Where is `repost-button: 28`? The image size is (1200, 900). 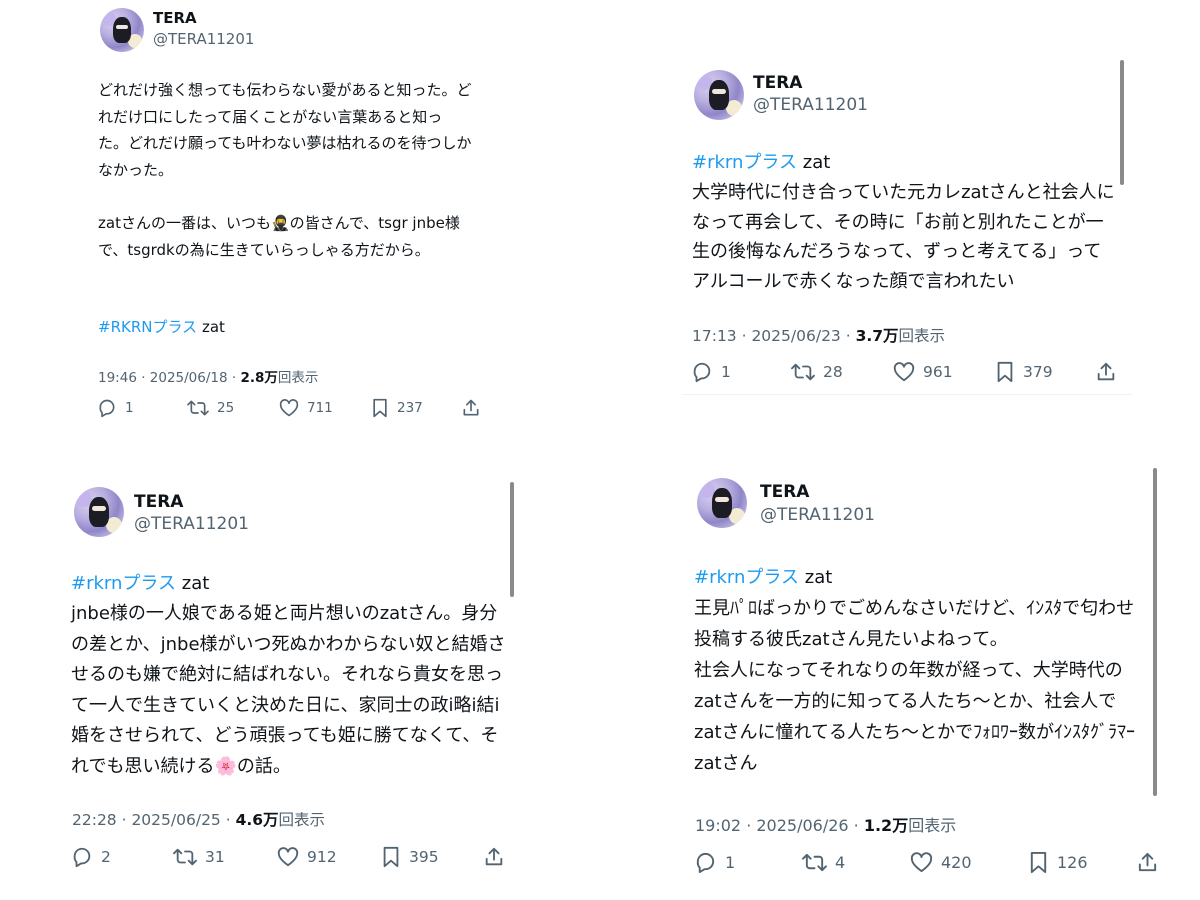
repost-button: 28 is located at coordinates (842, 372).